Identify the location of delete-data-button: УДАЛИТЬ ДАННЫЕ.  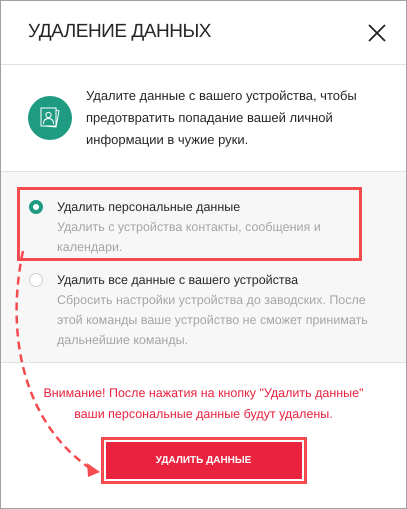
(204, 460).